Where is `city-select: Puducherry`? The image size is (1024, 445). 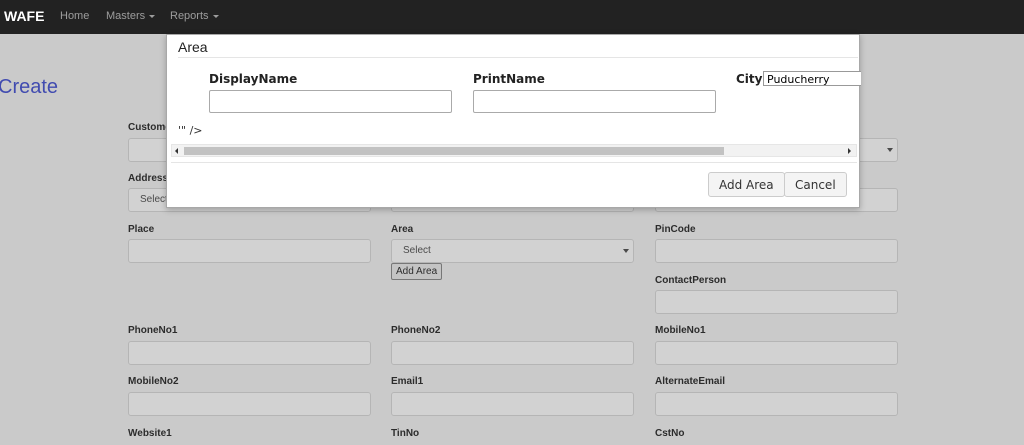 city-select: Puducherry is located at coordinates (812, 78).